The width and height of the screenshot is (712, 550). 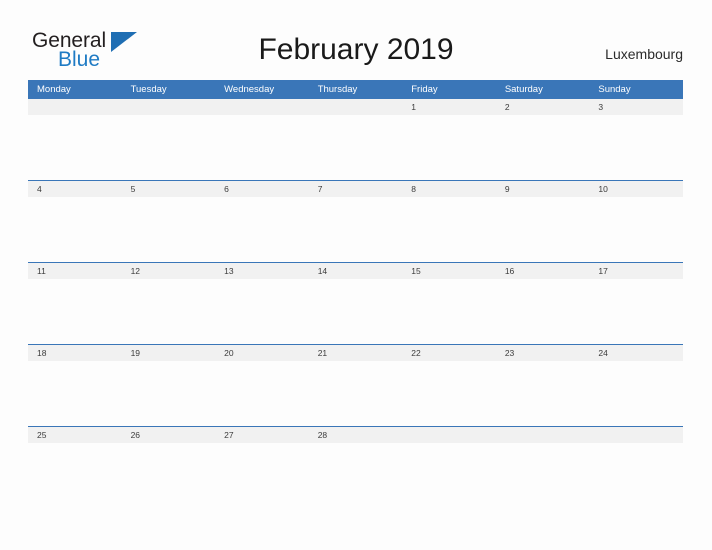 I want to click on calendar-day-cell: 10, so click(x=636, y=221).